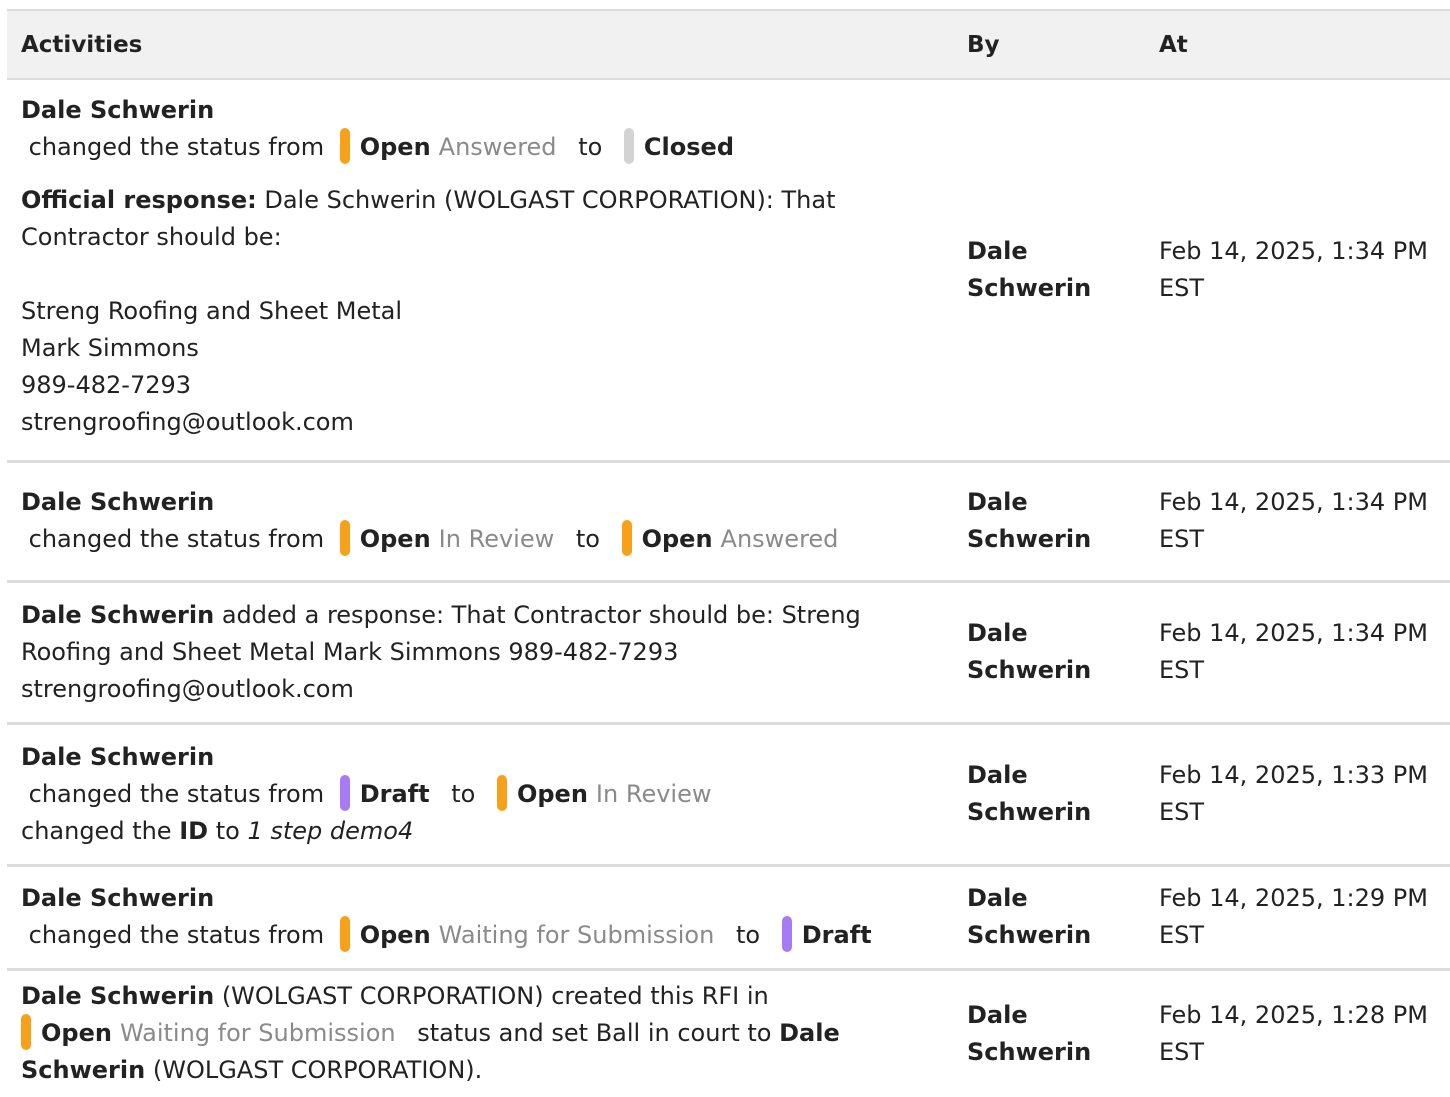 Image resolution: width=1450 pixels, height=1097 pixels. What do you see at coordinates (1049, 44) in the screenshot?
I see `column-header-by: By` at bounding box center [1049, 44].